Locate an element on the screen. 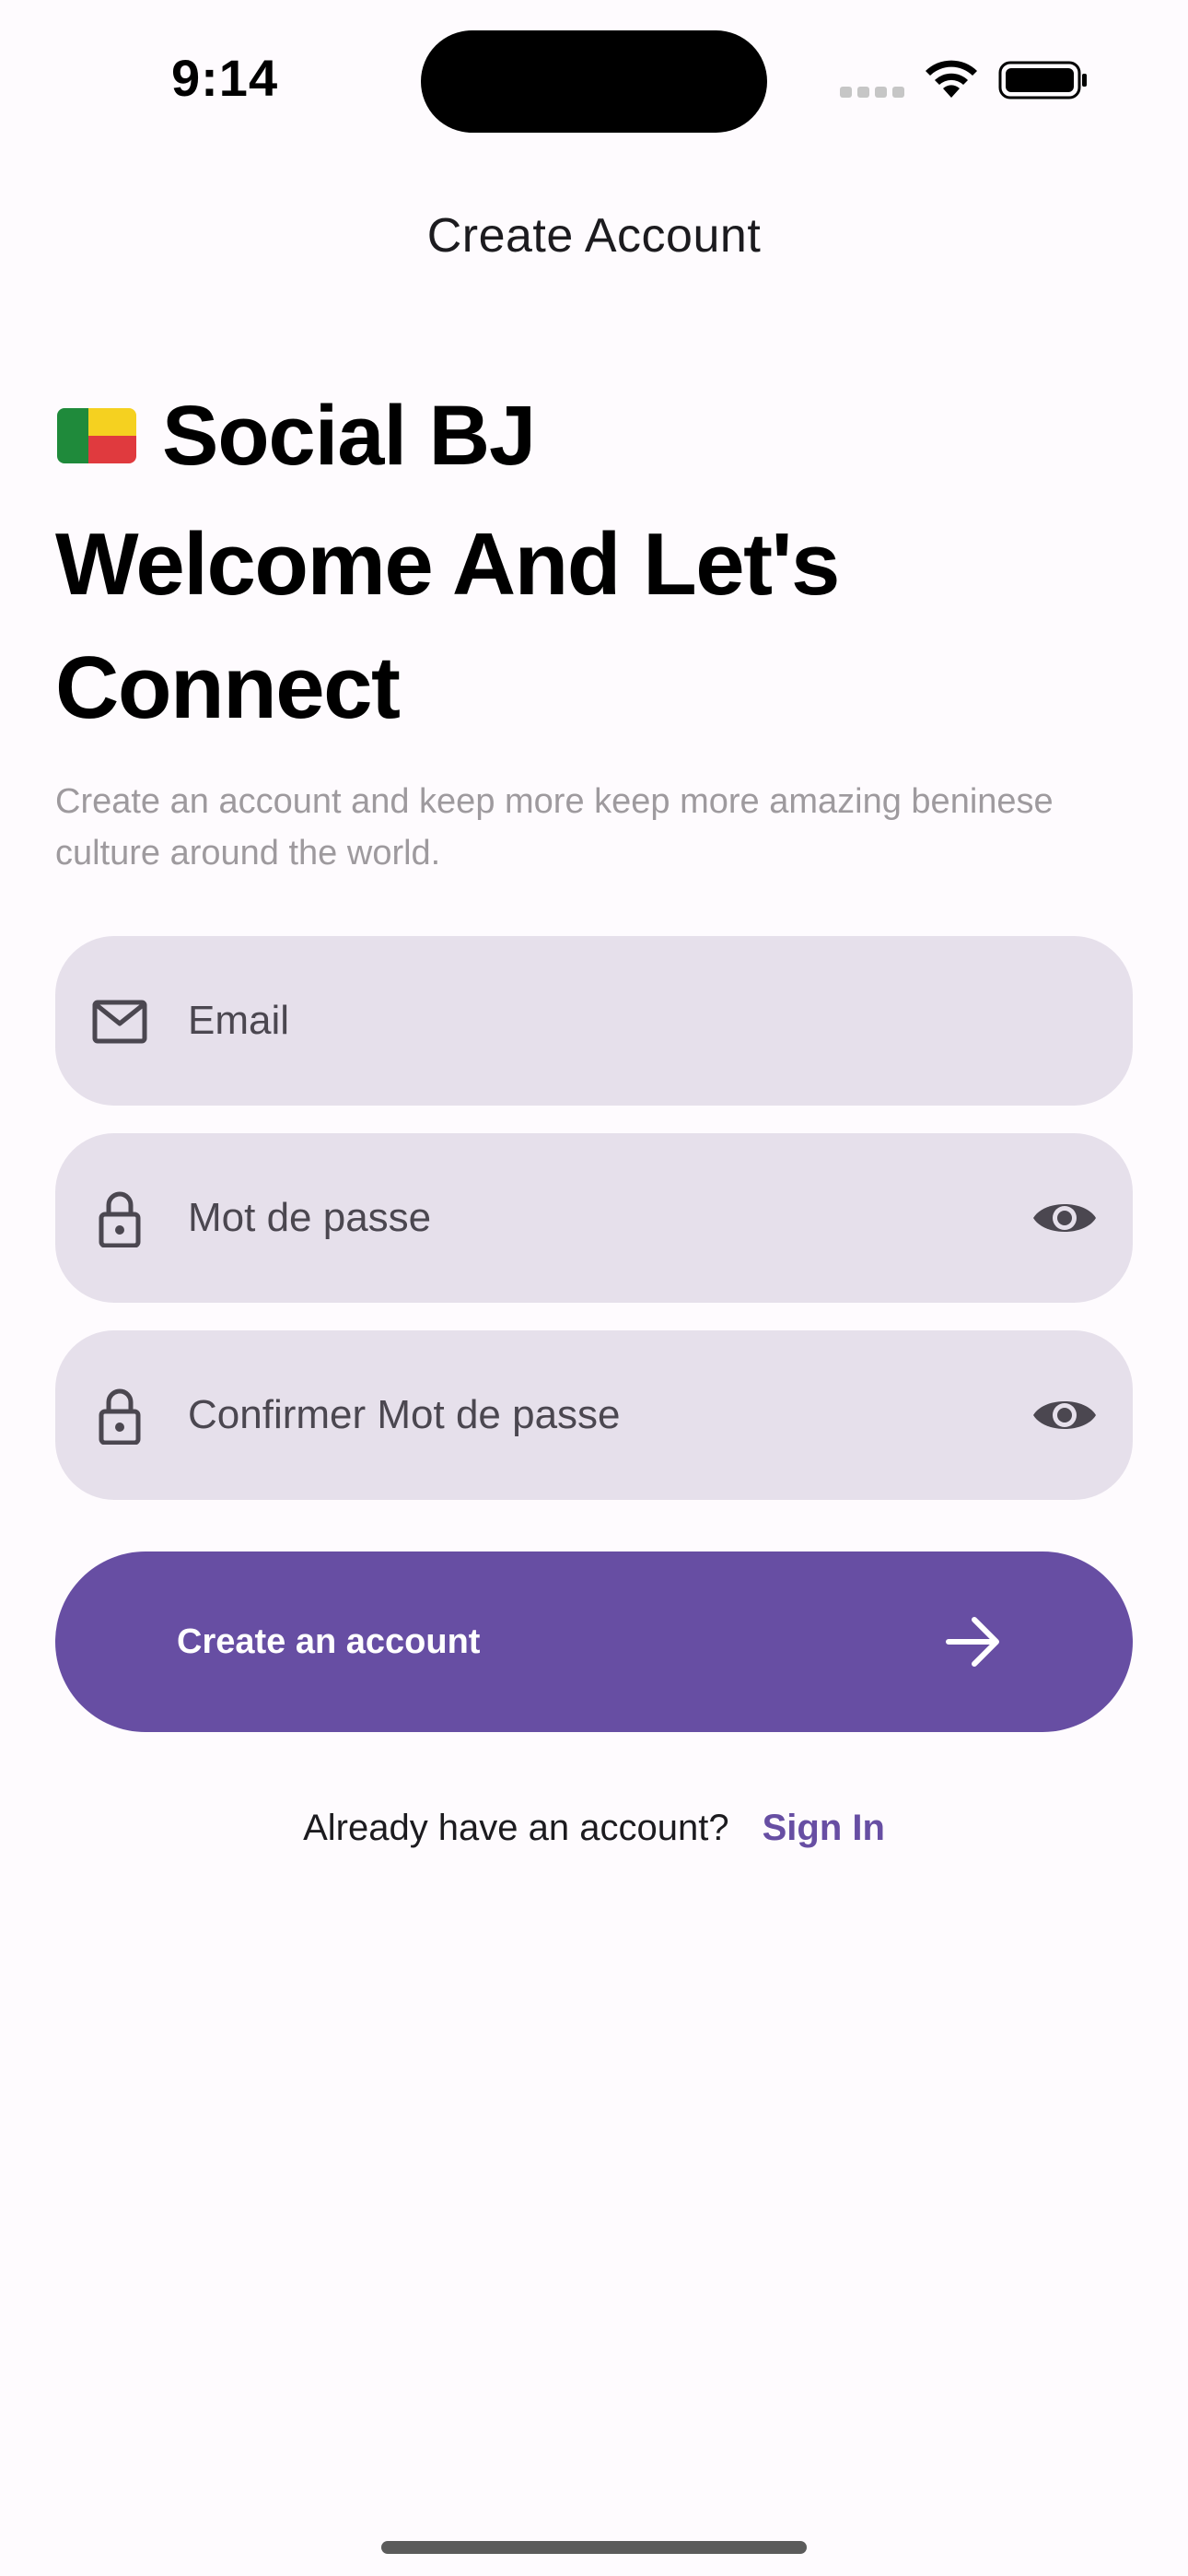 The height and width of the screenshot is (2576, 1188). confirm-password-field: Confirmer Mot de passe is located at coordinates (594, 1415).